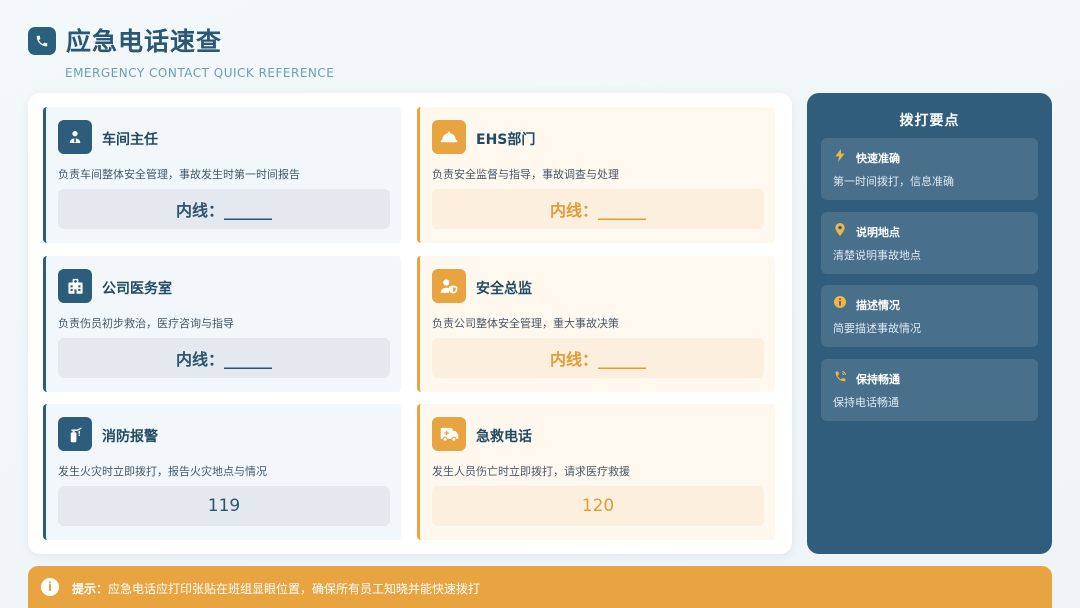 The image size is (1080, 608). I want to click on manager-icon, so click(75, 137).